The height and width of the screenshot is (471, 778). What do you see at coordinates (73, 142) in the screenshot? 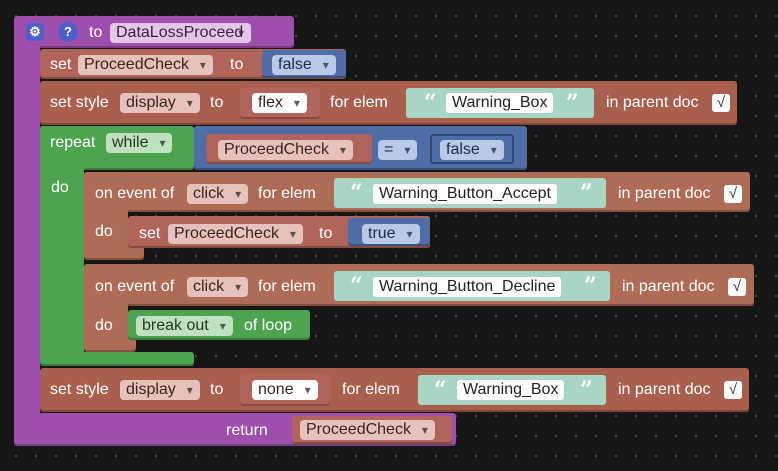
I see `repeat-label: repeat` at bounding box center [73, 142].